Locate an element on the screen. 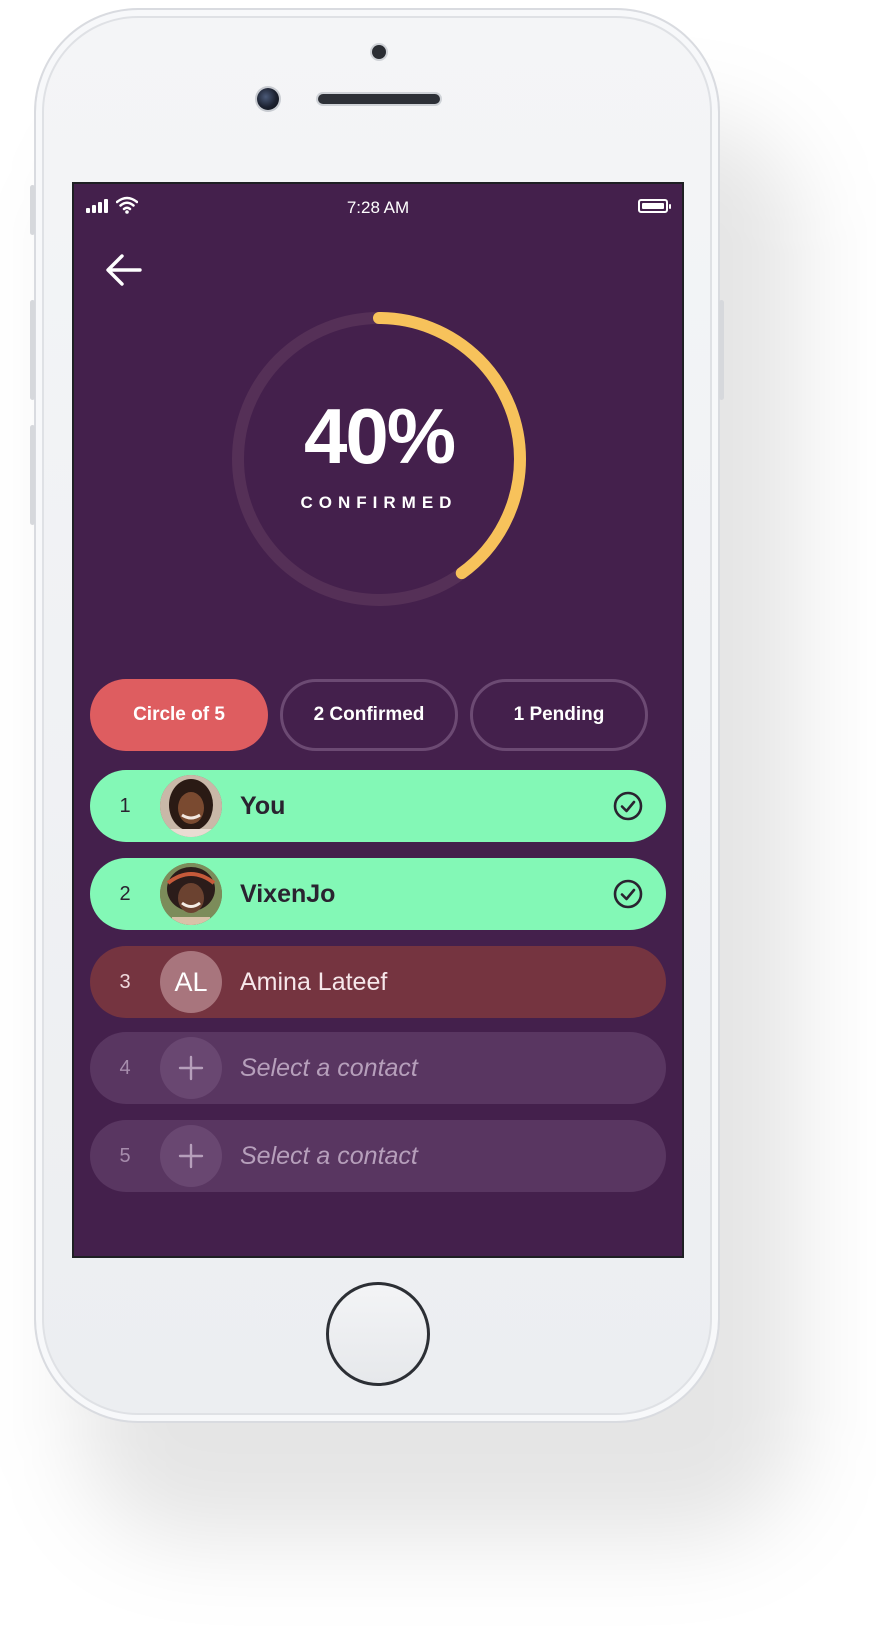  member-number: 1 is located at coordinates (125, 805).